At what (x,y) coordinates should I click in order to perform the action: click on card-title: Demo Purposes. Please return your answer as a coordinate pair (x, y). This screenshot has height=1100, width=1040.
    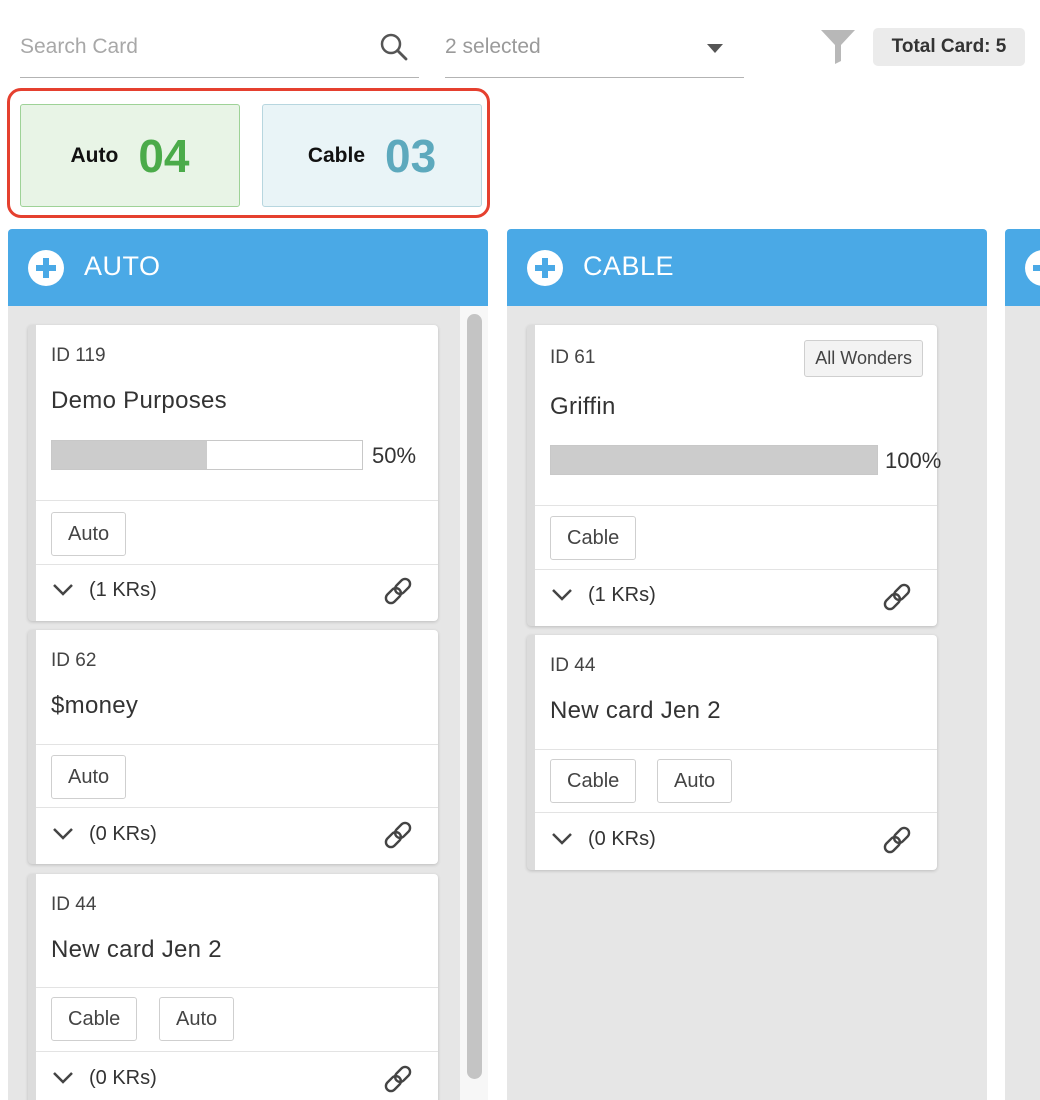
    Looking at the image, I should click on (139, 400).